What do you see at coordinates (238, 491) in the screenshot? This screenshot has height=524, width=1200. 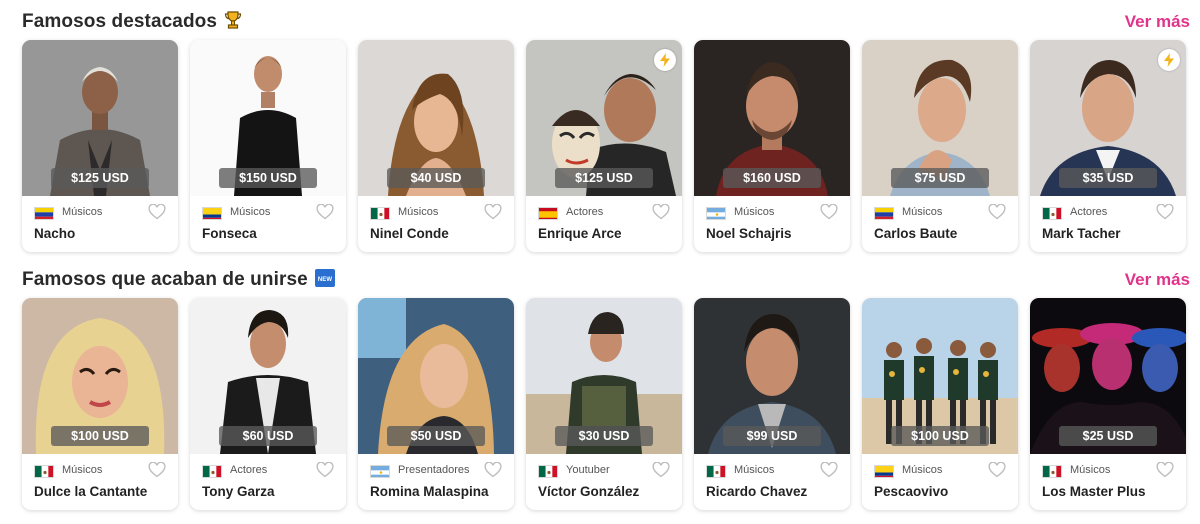 I see `celebrity-name: Tony Garza` at bounding box center [238, 491].